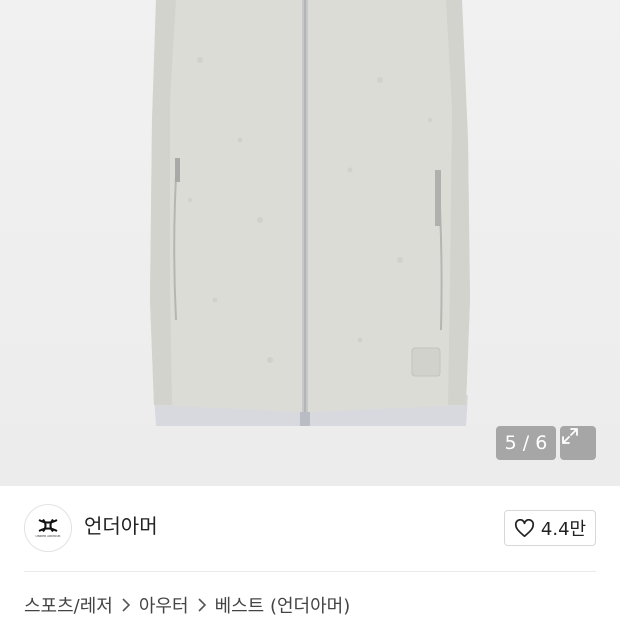 The height and width of the screenshot is (620, 620). Describe the element at coordinates (283, 605) in the screenshot. I see `breadcrumb-item-vest: 베스트 (언더아머)` at that location.